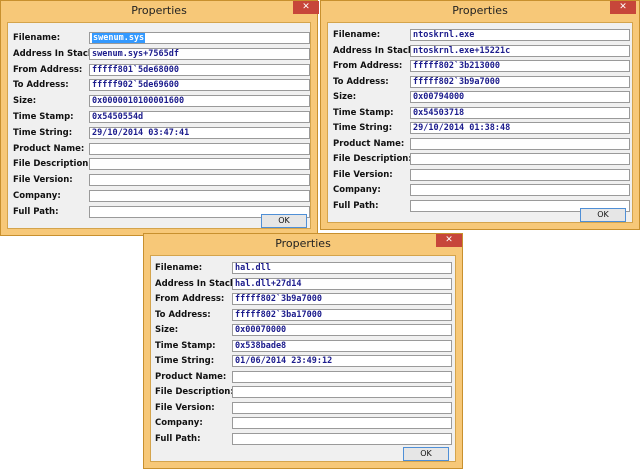 This screenshot has width=640, height=469. Describe the element at coordinates (439, 97) in the screenshot. I see `field-value: 0x00794000` at that location.